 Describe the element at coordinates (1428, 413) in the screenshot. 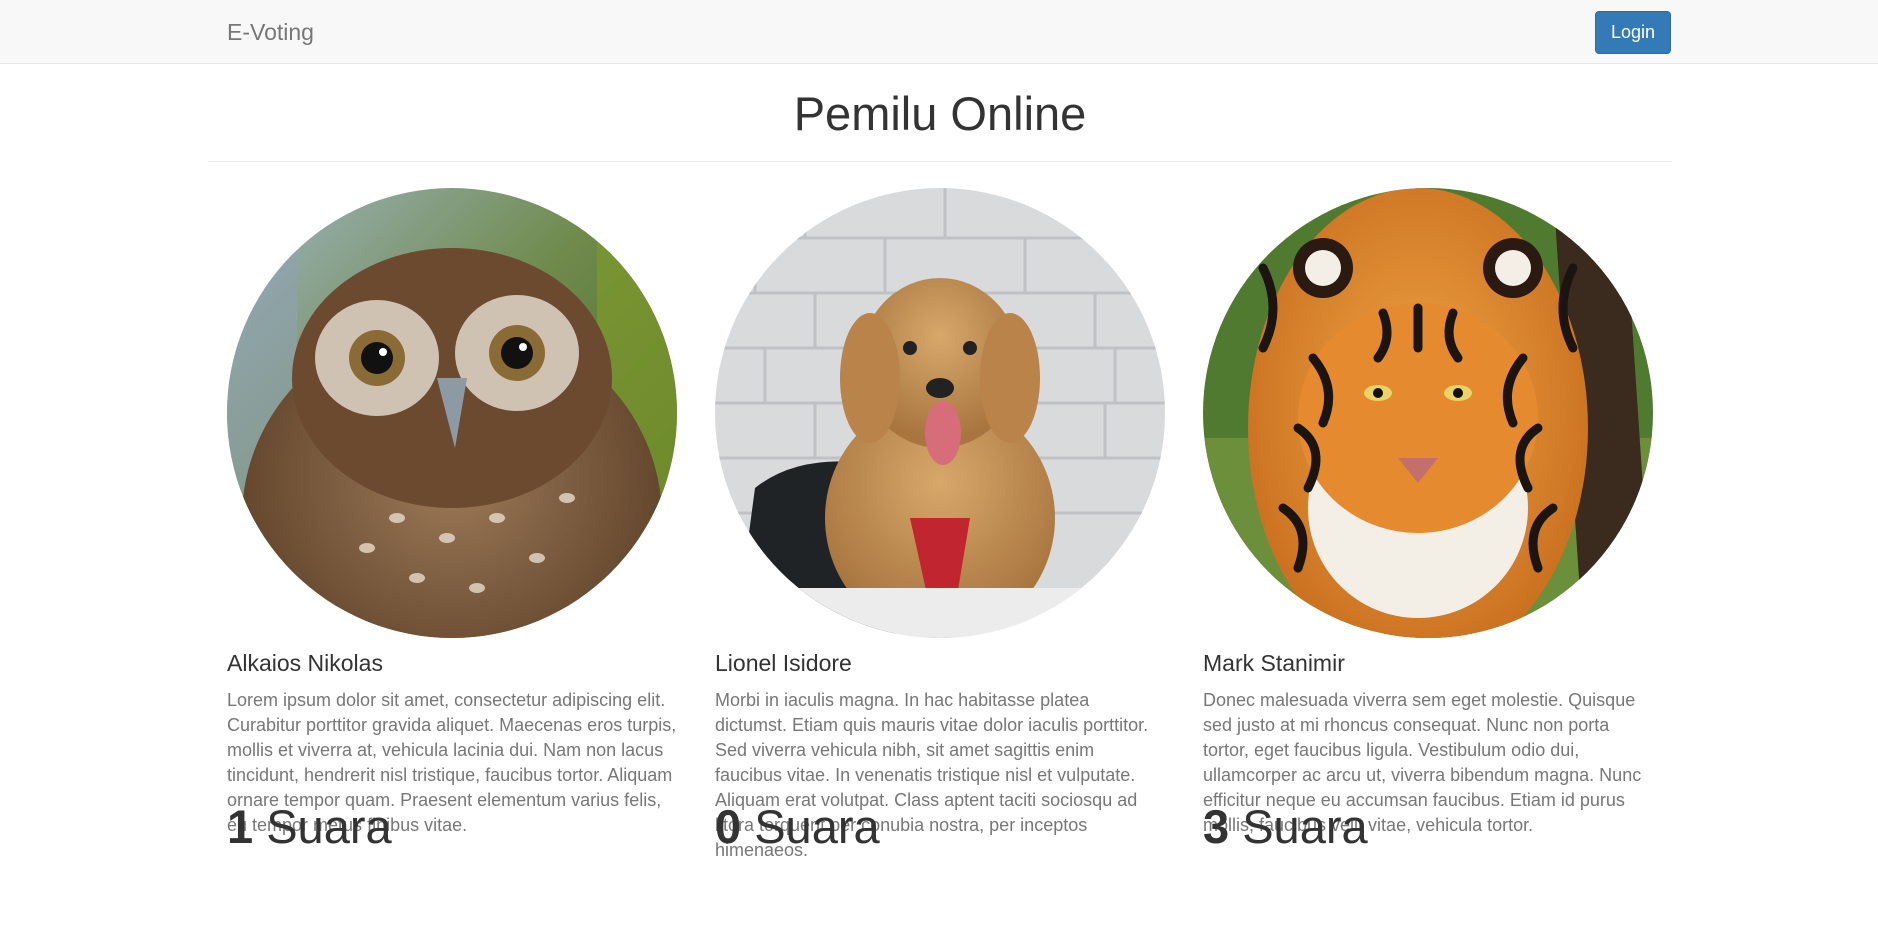

I see `tiger-photo` at that location.